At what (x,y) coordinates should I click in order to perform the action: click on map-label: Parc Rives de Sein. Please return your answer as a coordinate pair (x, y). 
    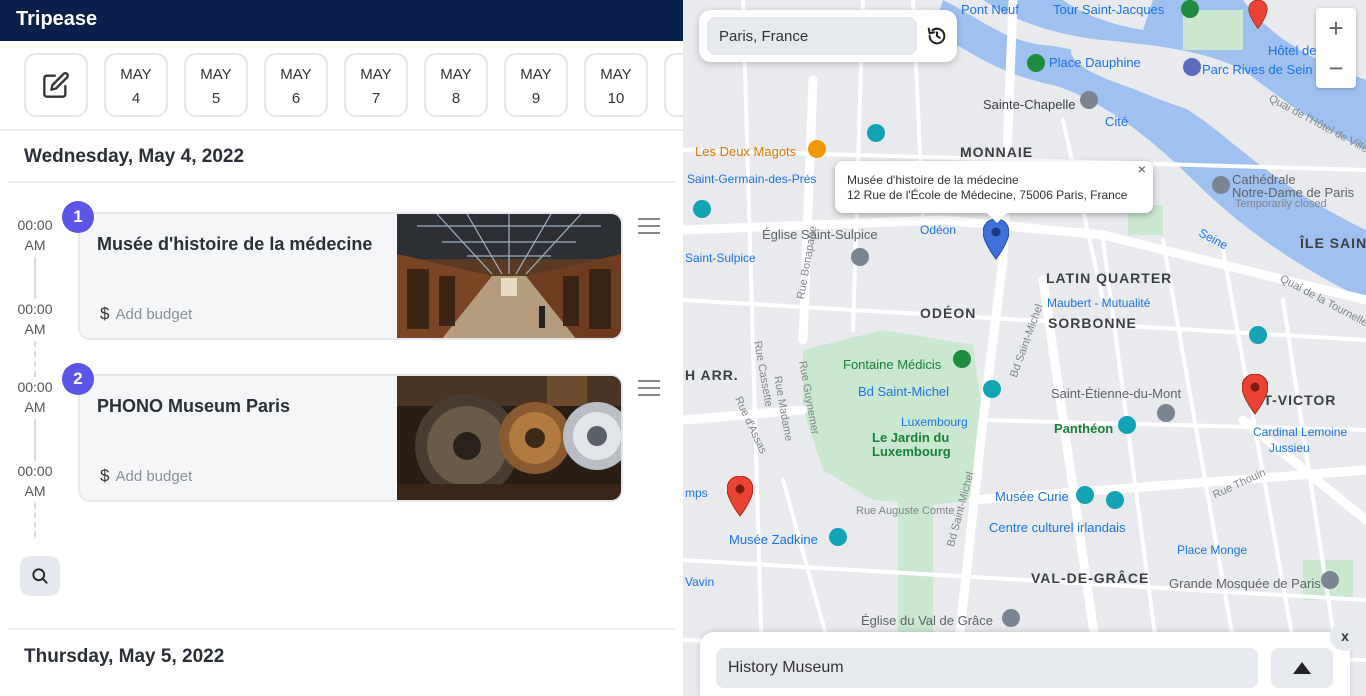
    Looking at the image, I should click on (1257, 69).